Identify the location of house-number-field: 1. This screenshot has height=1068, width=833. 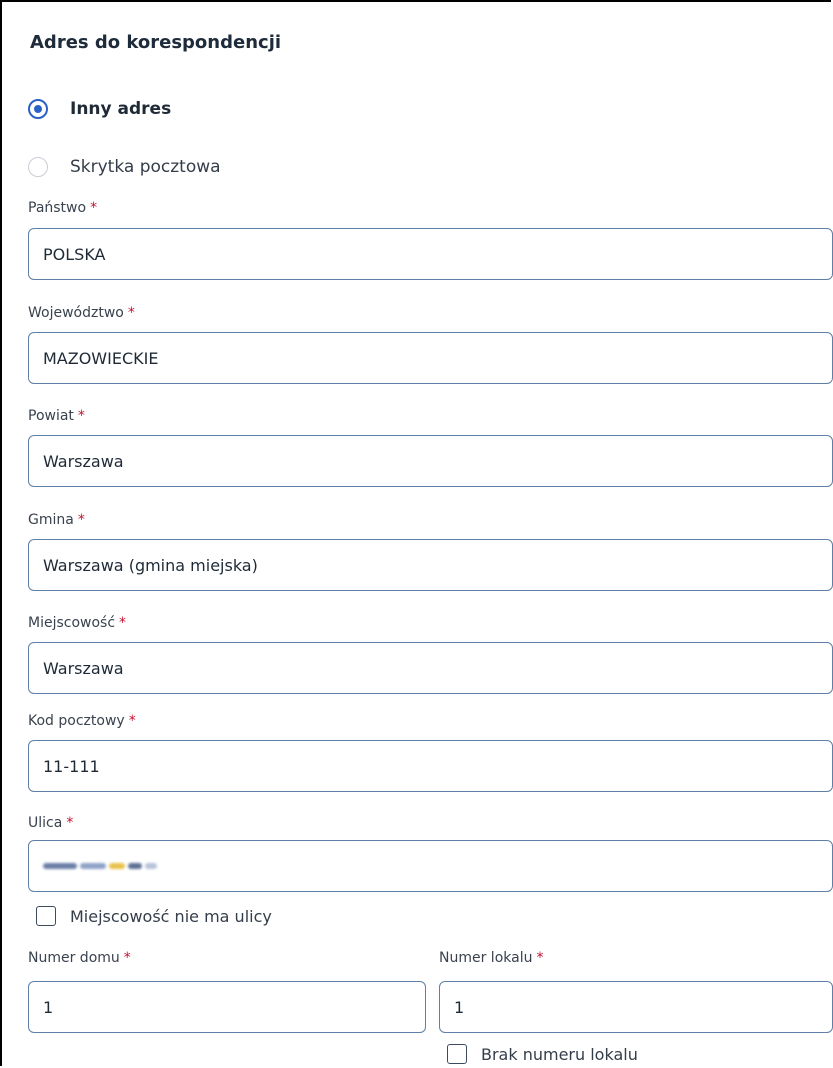
(227, 1007).